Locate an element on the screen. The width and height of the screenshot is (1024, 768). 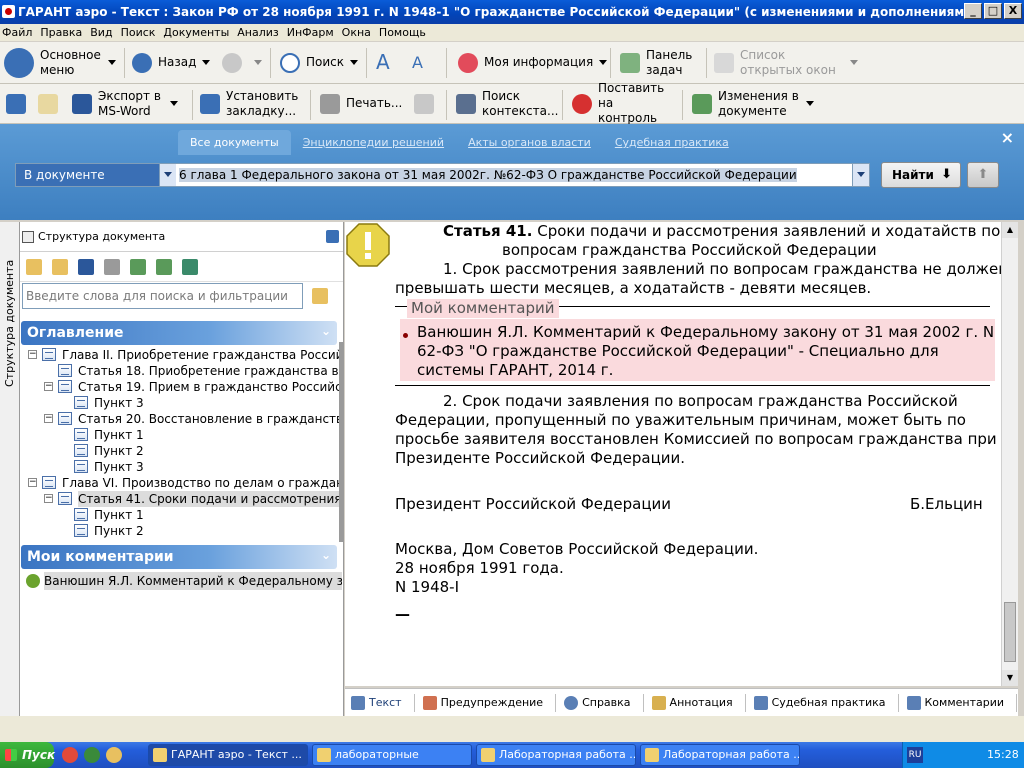
font-increase-button: A is located at coordinates (383, 62).